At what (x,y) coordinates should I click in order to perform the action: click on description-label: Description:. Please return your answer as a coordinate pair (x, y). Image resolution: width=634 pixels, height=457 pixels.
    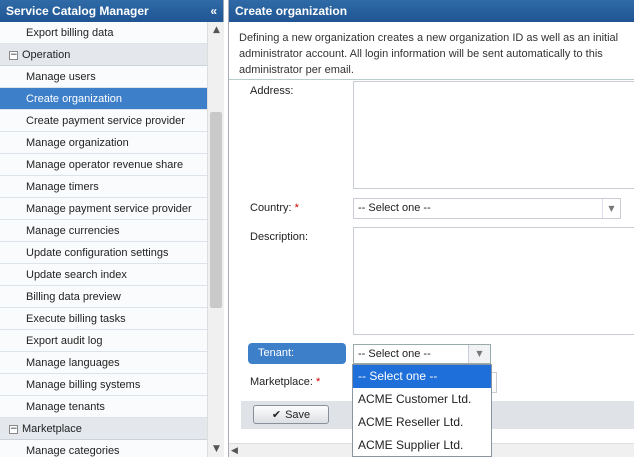
    Looking at the image, I should click on (279, 237).